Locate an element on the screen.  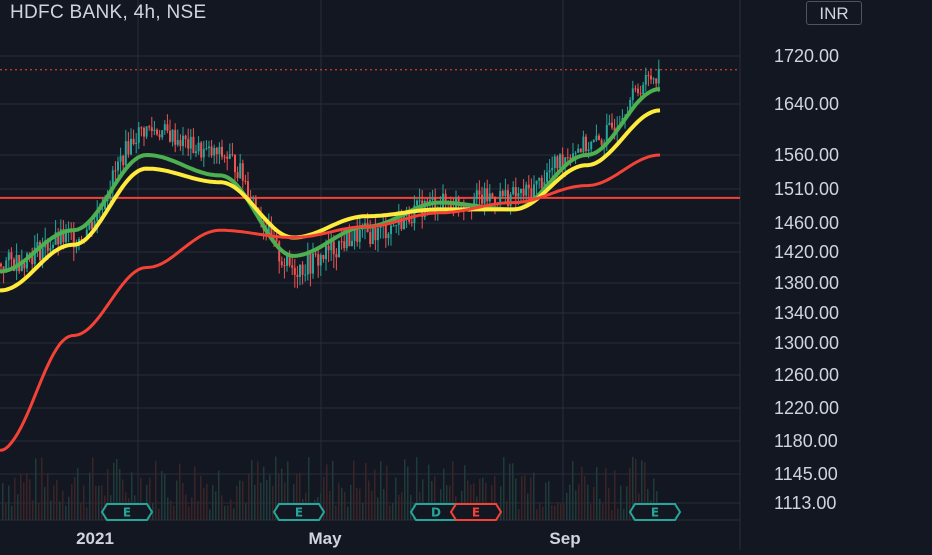
price-tick-label: 1420.00 is located at coordinates (806, 252).